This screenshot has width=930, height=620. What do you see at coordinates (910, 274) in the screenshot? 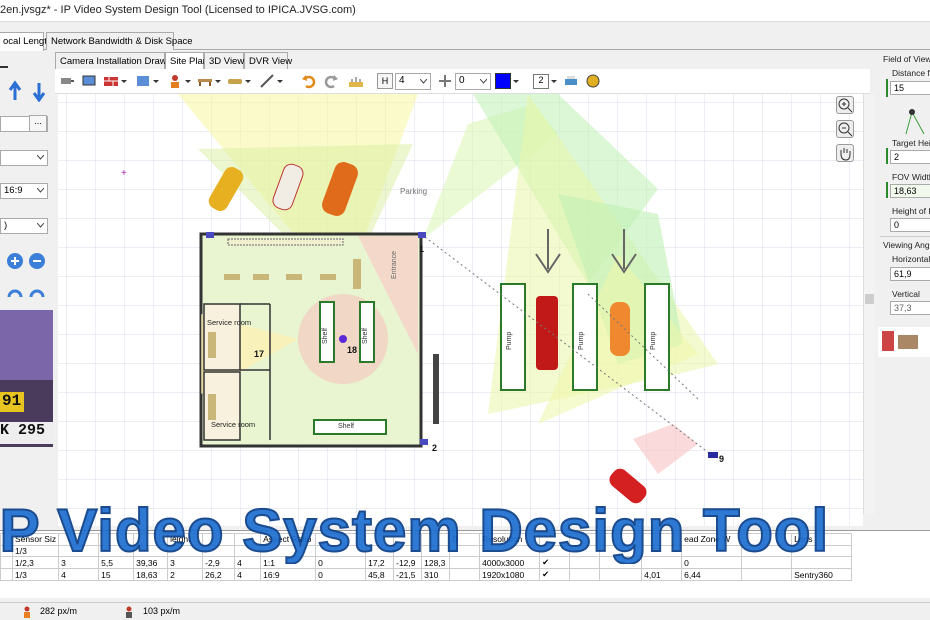
I see `horizontal-angle-input: 61,9` at bounding box center [910, 274].